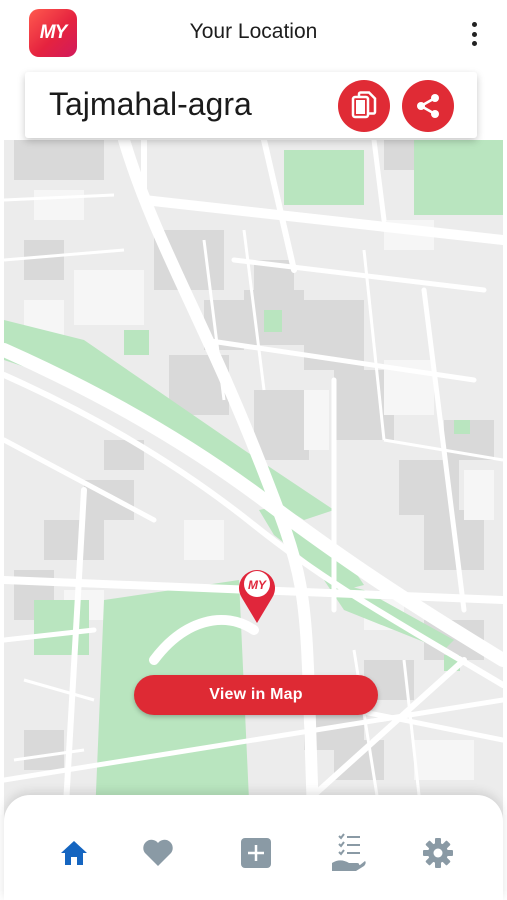  I want to click on plus-square-icon, so click(256, 853).